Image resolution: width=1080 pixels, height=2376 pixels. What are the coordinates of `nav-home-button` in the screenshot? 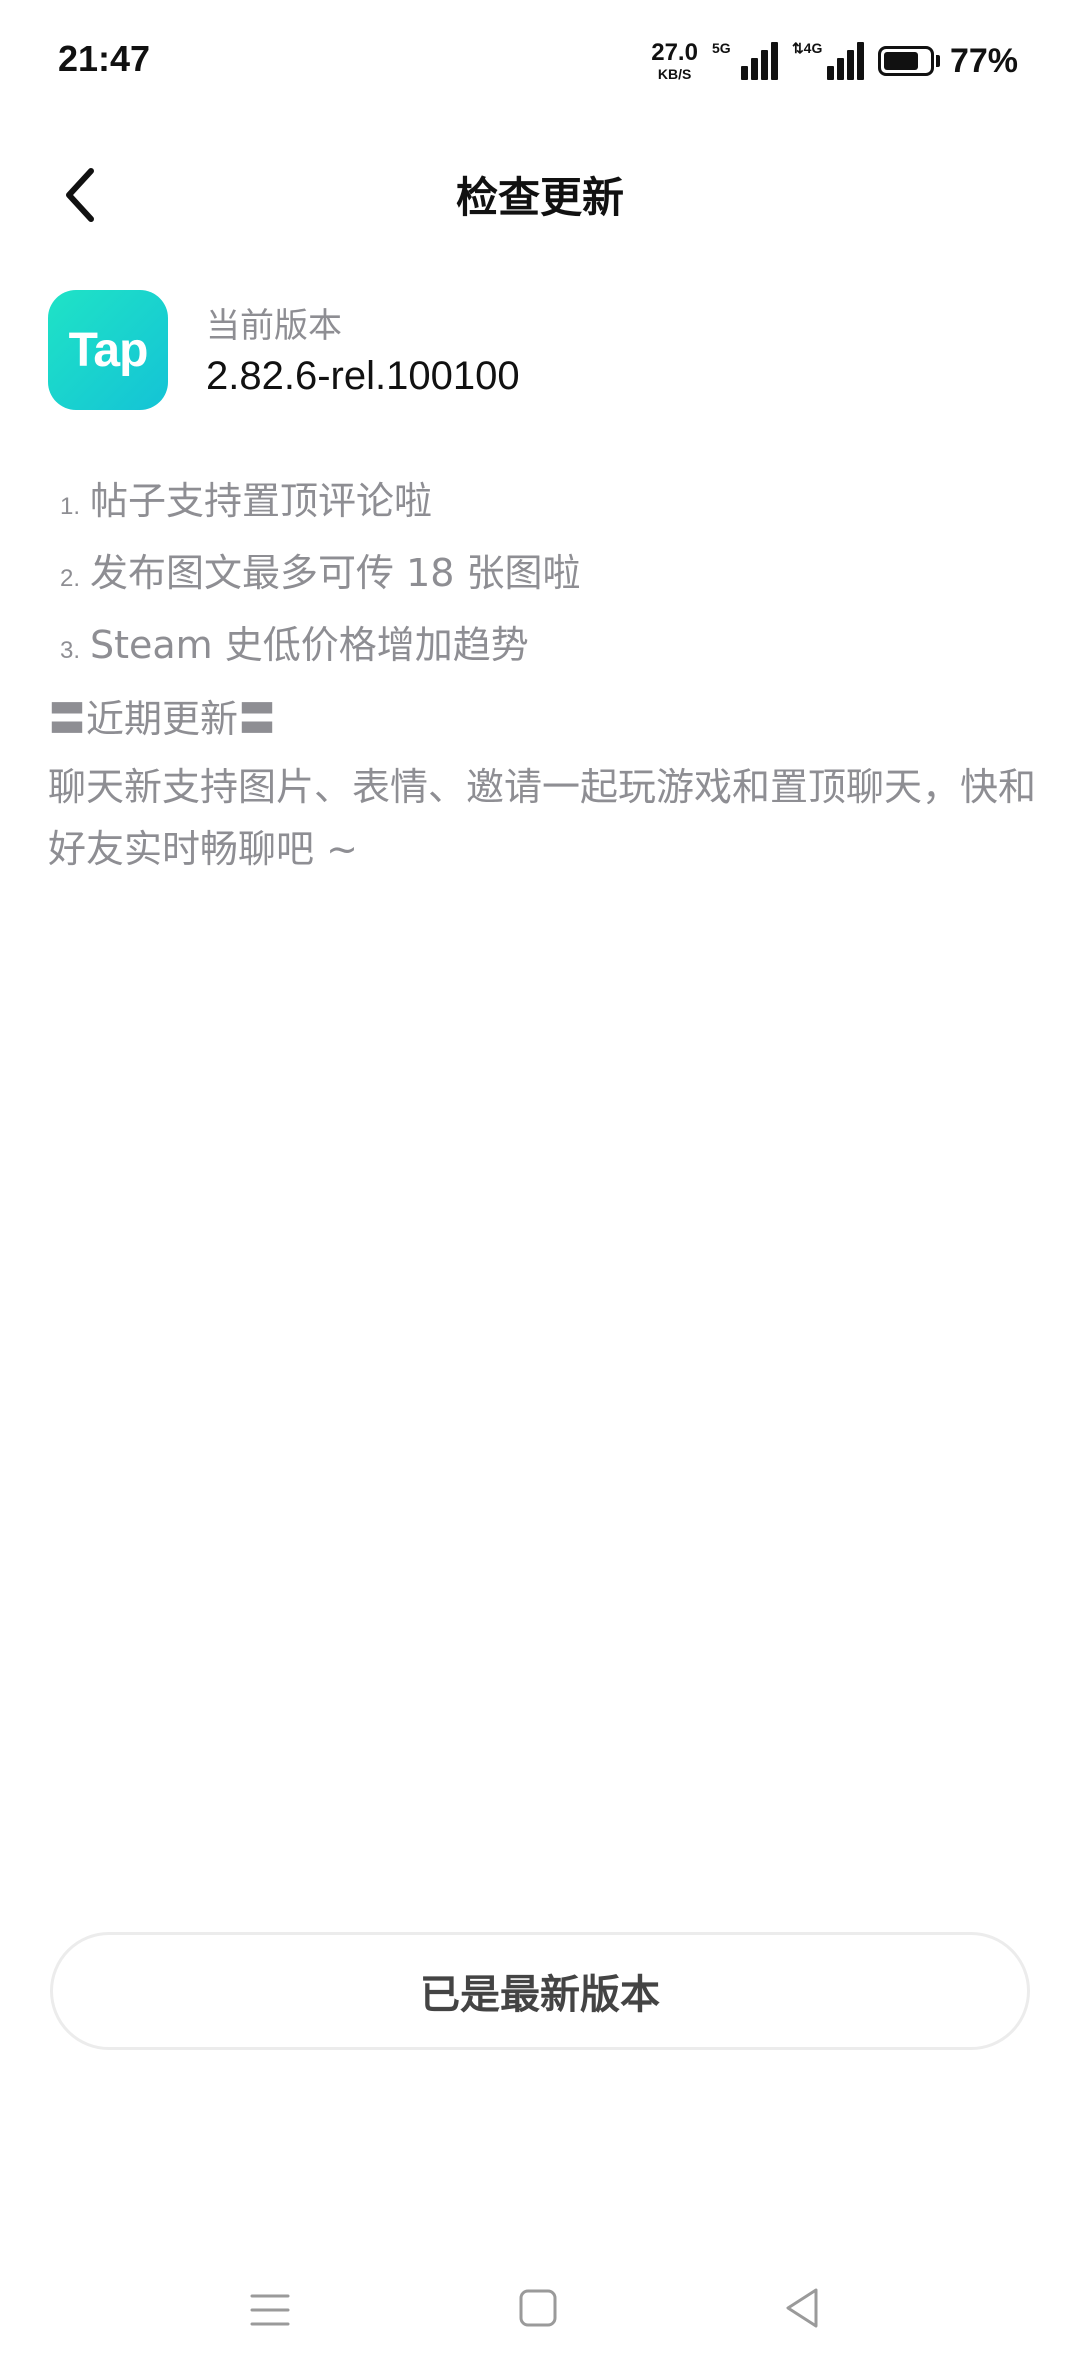 It's located at (538, 2308).